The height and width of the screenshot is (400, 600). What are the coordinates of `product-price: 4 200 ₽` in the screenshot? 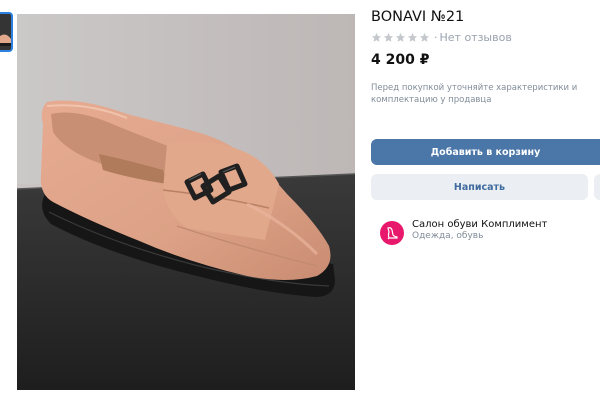 It's located at (400, 60).